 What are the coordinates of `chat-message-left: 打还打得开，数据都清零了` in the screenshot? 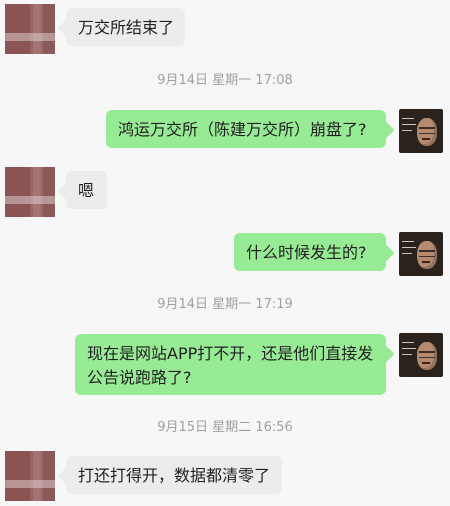 It's located at (174, 475).